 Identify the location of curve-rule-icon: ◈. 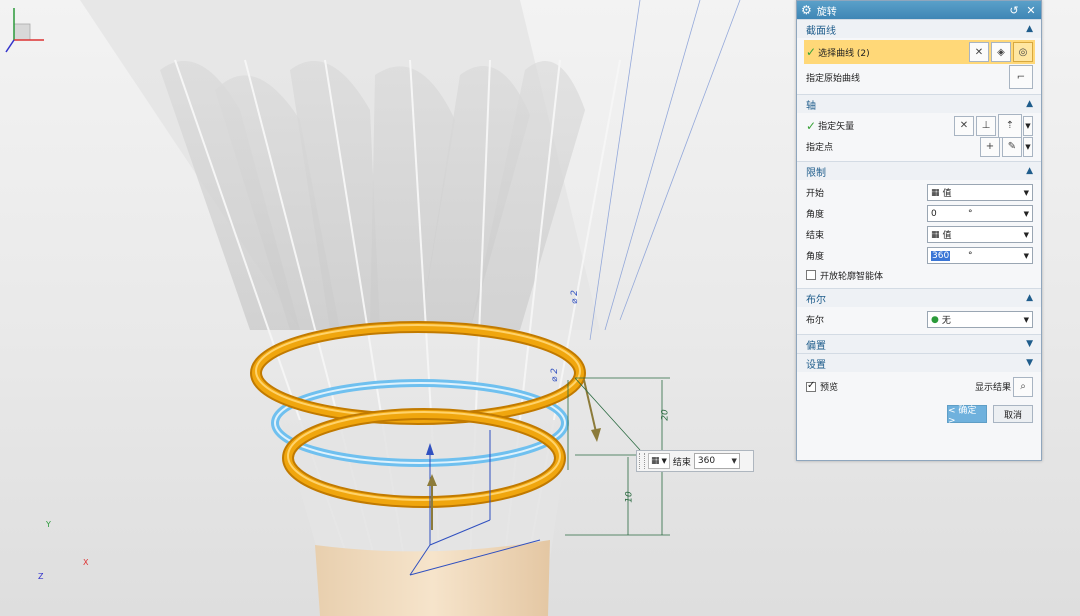
(1001, 52).